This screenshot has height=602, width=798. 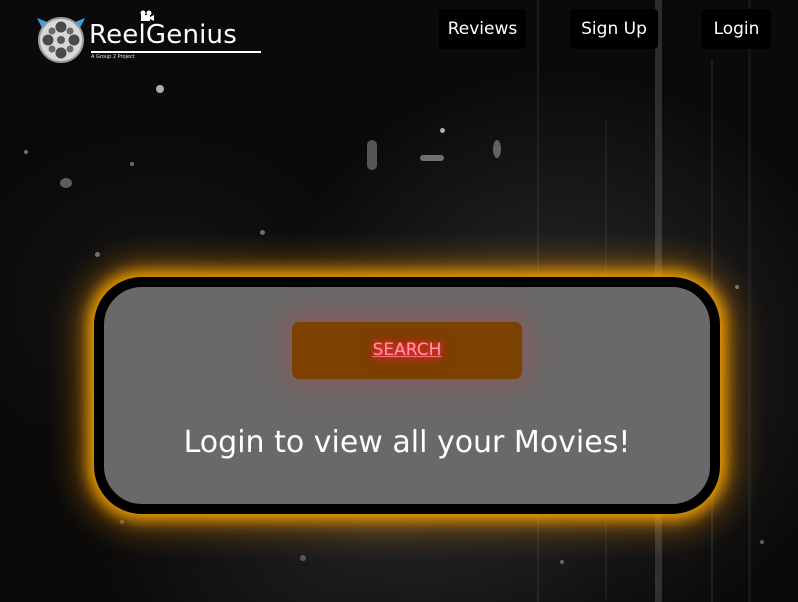 I want to click on brand-name: ReelGenius, so click(x=163, y=35).